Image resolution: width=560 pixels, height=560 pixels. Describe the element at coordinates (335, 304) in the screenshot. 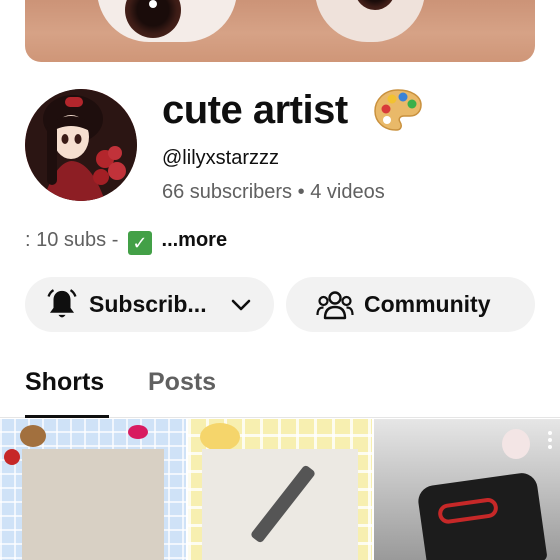

I see `people-icon` at that location.